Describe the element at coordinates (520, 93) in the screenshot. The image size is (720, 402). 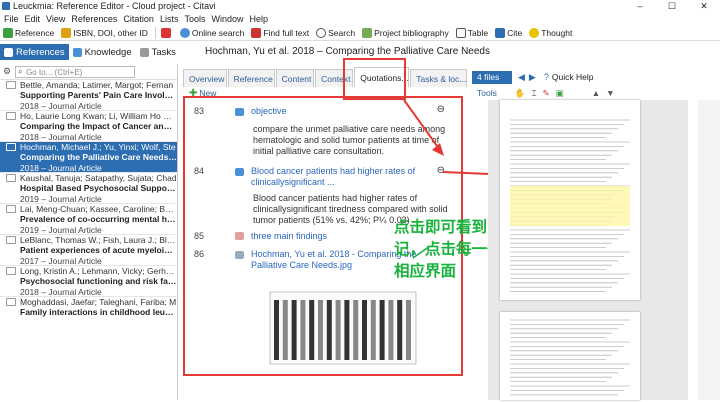
I see `hand-tool-icon: ✋` at that location.